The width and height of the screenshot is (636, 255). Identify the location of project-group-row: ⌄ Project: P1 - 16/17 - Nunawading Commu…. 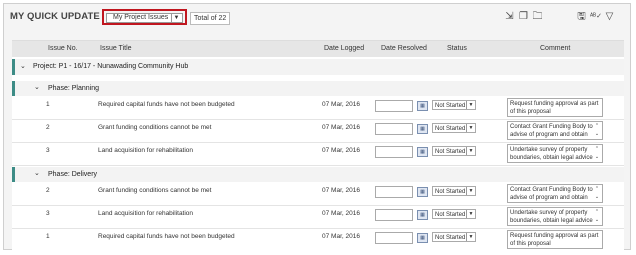
(318, 67).